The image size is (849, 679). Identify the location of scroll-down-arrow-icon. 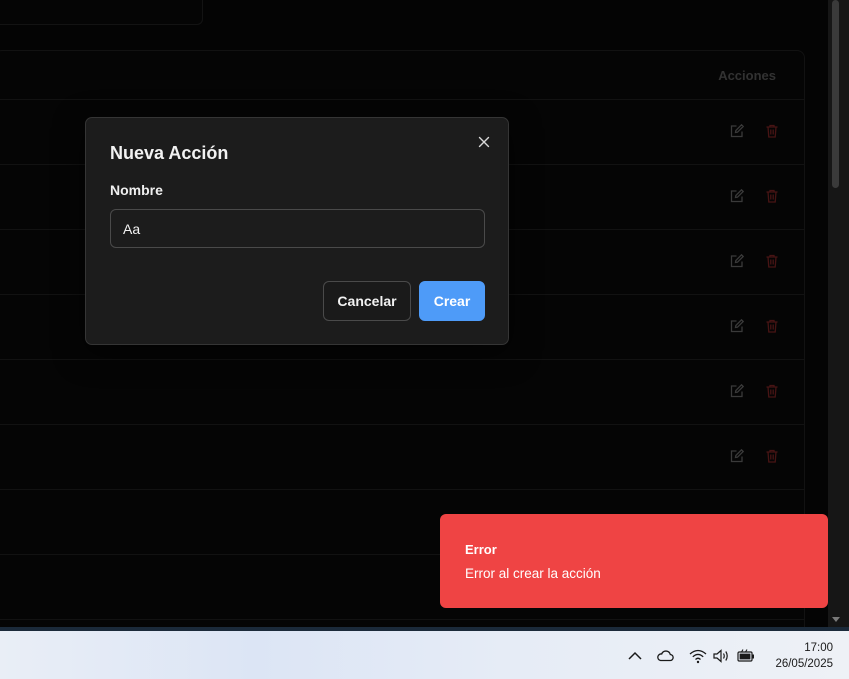
(836, 619).